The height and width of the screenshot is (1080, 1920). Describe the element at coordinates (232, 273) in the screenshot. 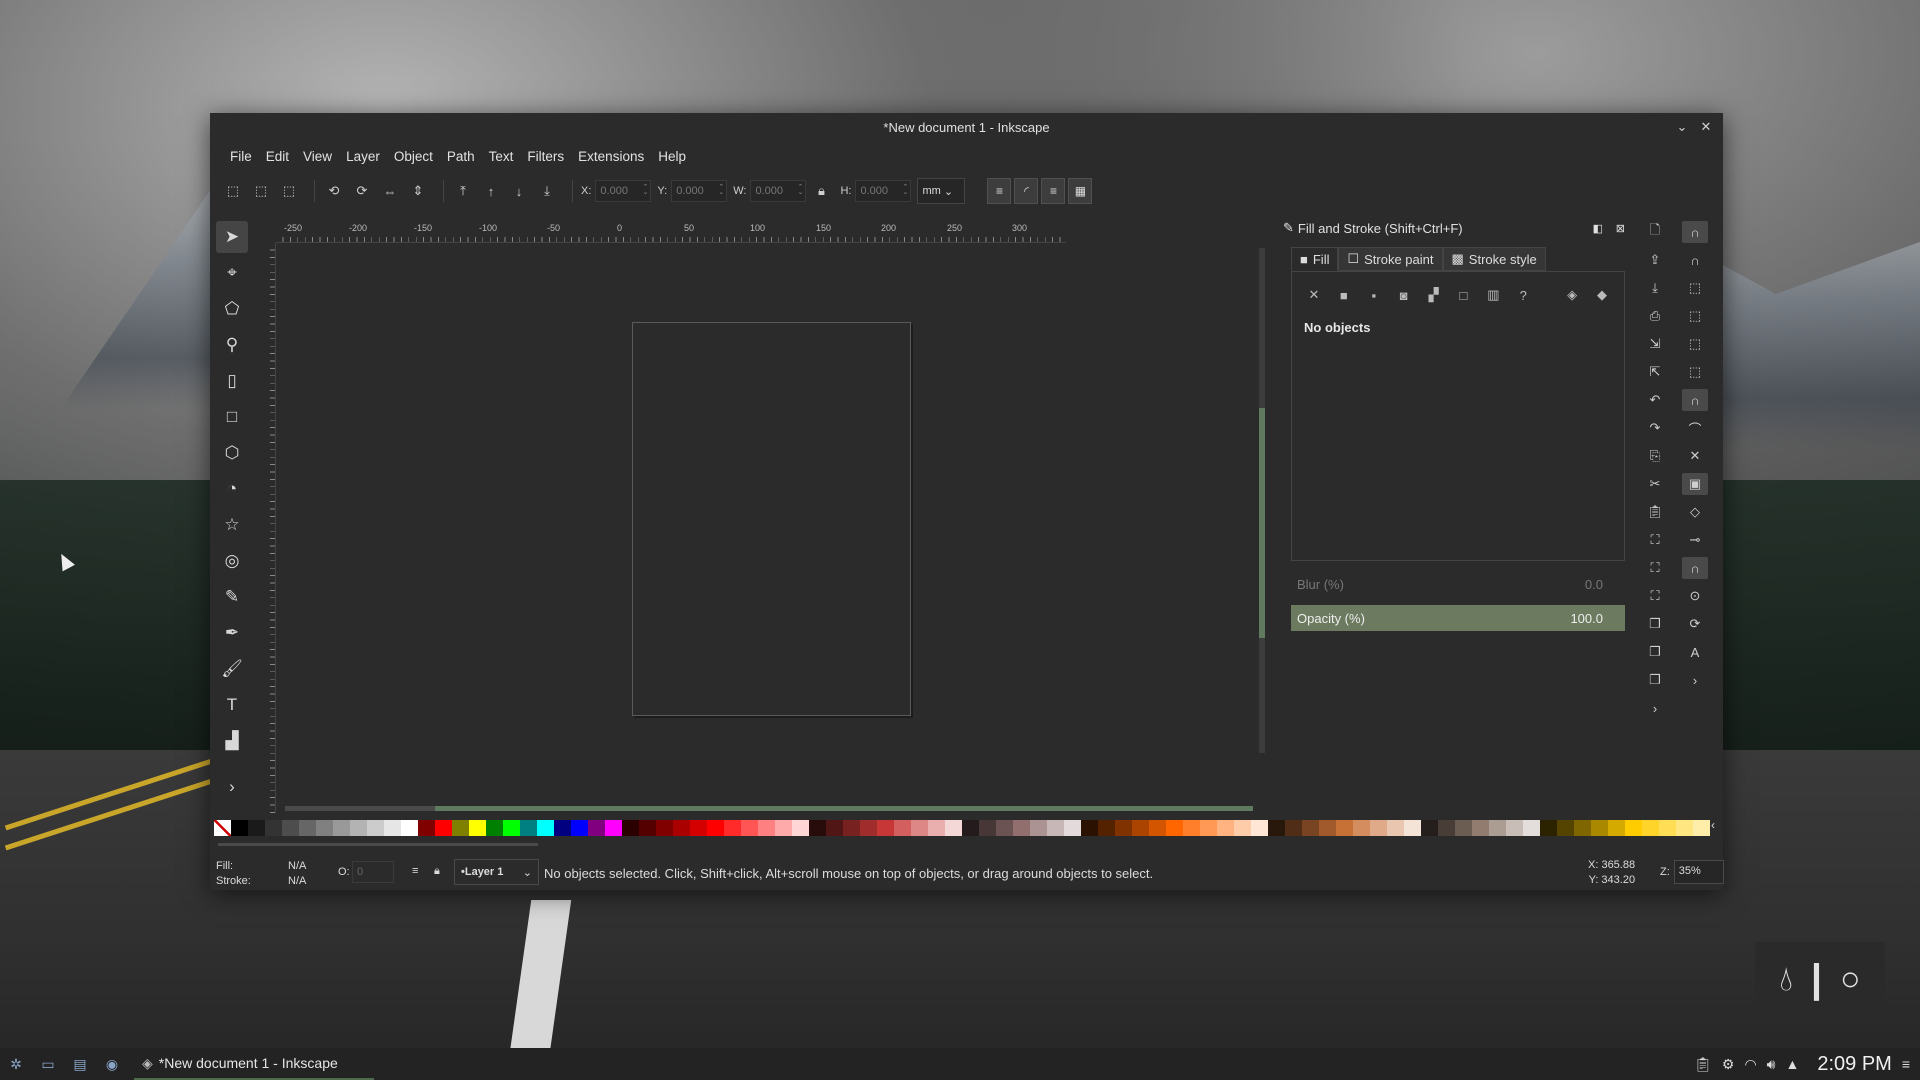

I see `node-tool-icon: ⌖` at that location.